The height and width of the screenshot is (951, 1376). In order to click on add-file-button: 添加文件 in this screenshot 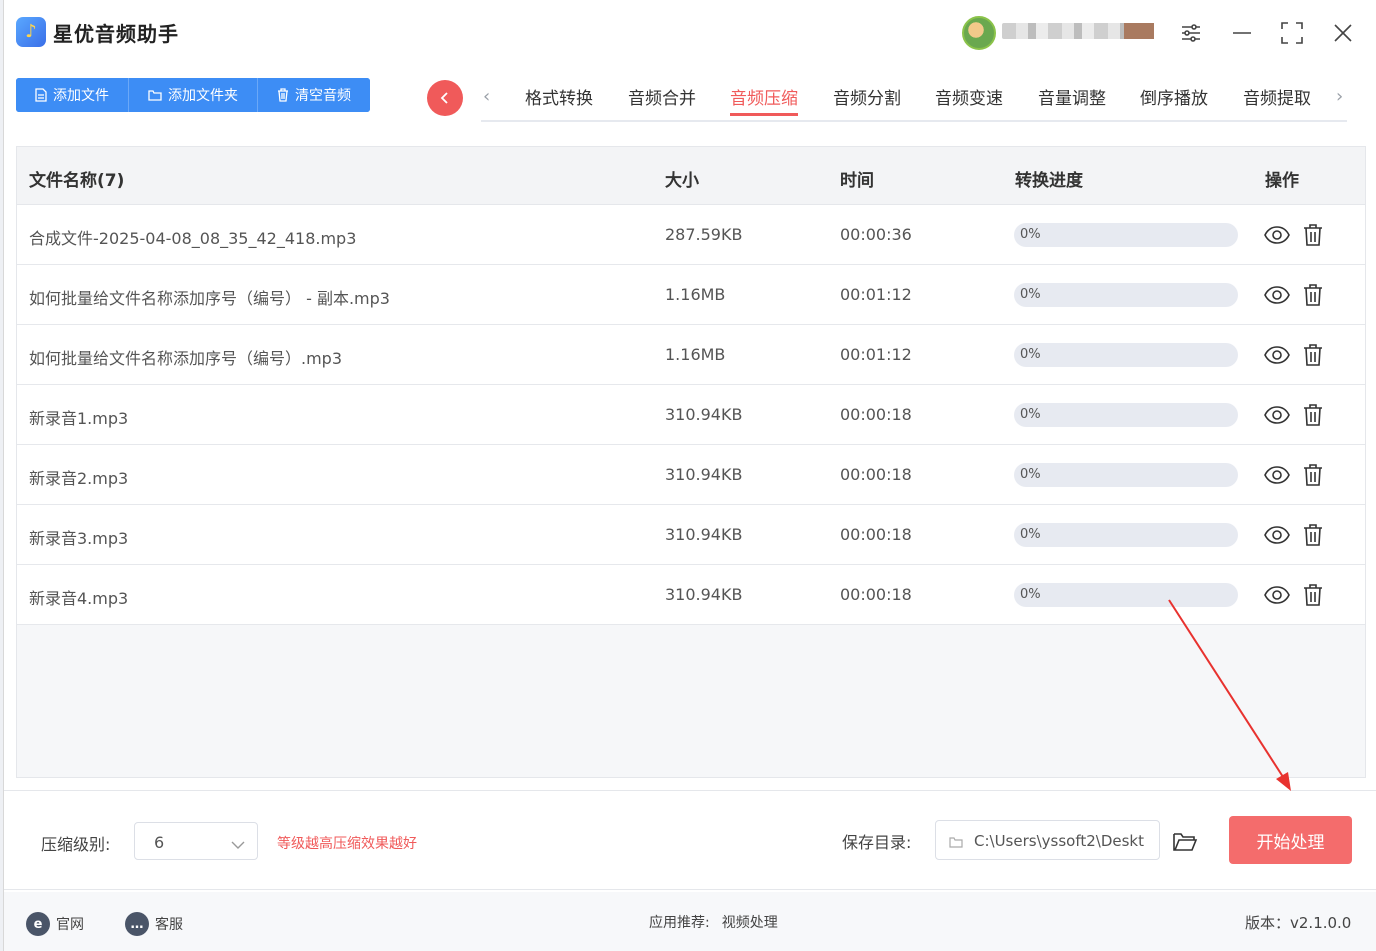, I will do `click(72, 95)`.